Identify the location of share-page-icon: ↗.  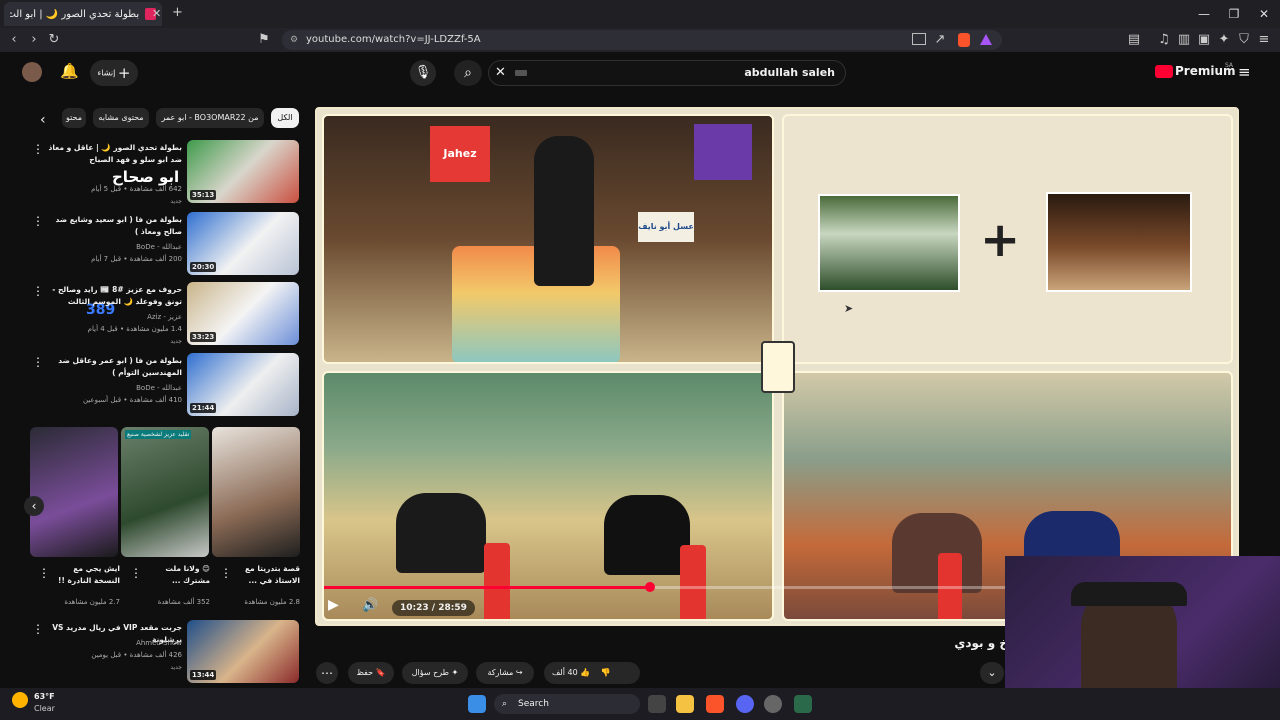
(940, 40).